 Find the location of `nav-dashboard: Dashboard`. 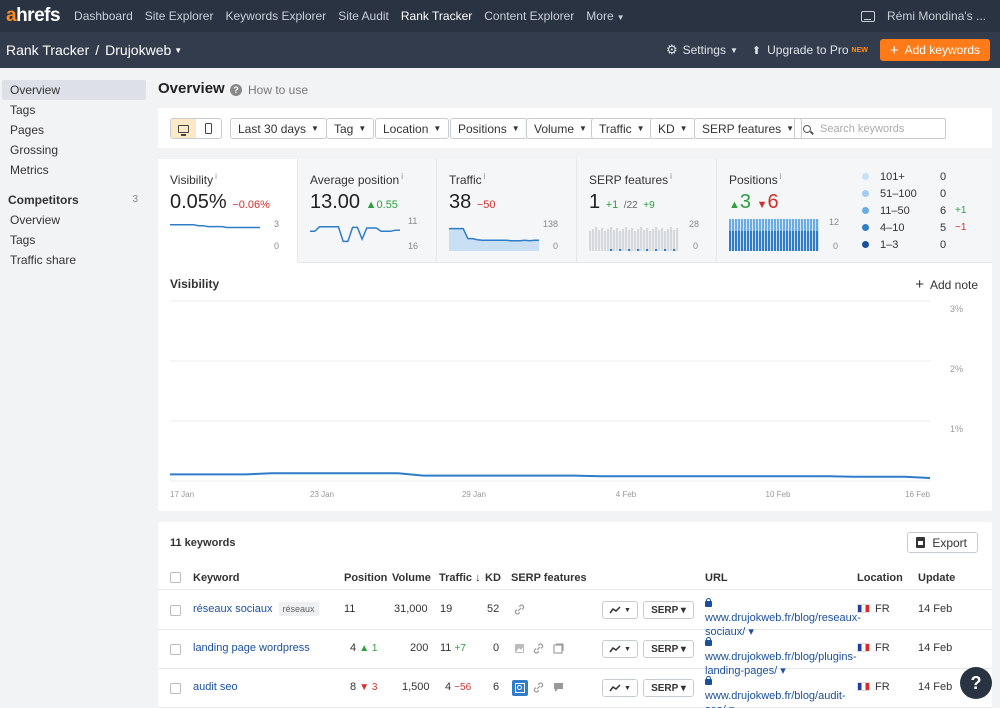

nav-dashboard: Dashboard is located at coordinates (103, 16).